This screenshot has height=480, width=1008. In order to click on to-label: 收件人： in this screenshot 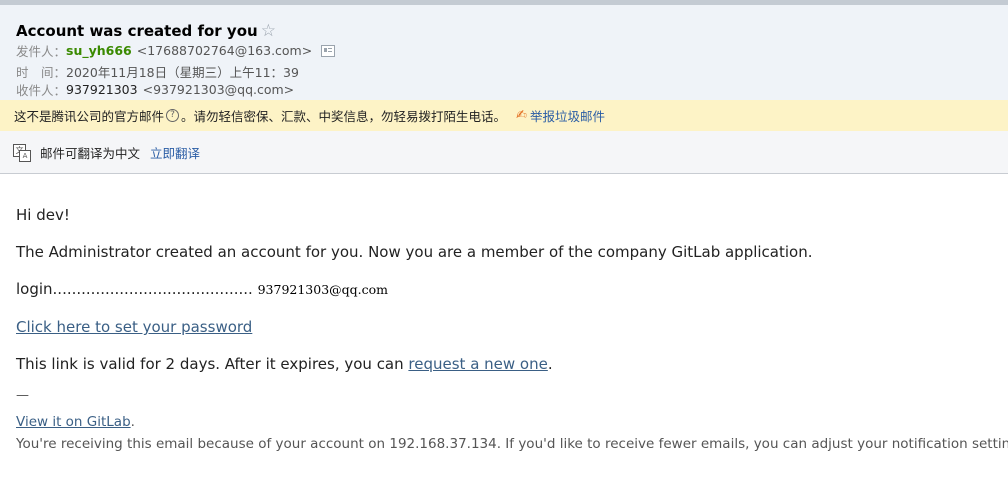, I will do `click(41, 90)`.